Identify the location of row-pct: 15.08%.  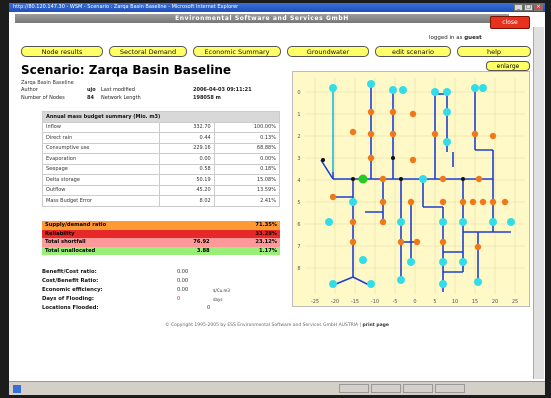
(247, 180).